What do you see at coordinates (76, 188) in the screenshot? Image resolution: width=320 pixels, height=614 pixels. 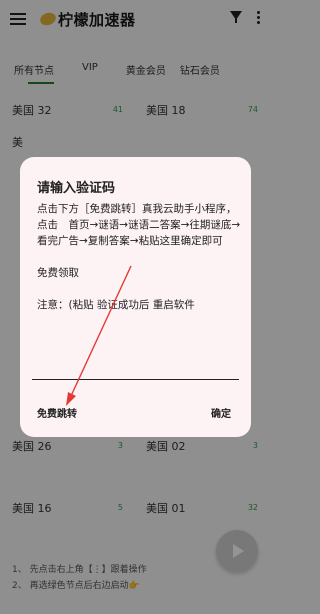 I see `dialog-title: 请输入验证码` at bounding box center [76, 188].